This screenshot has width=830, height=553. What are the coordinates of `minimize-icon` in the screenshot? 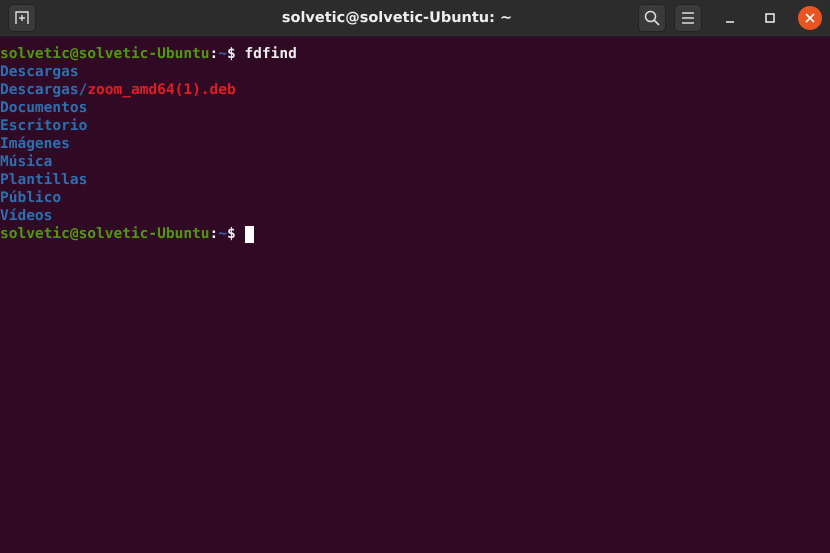 It's located at (730, 22).